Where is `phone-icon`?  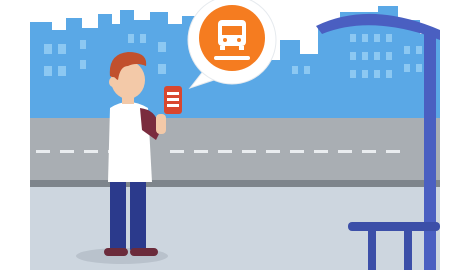 phone-icon is located at coordinates (173, 100).